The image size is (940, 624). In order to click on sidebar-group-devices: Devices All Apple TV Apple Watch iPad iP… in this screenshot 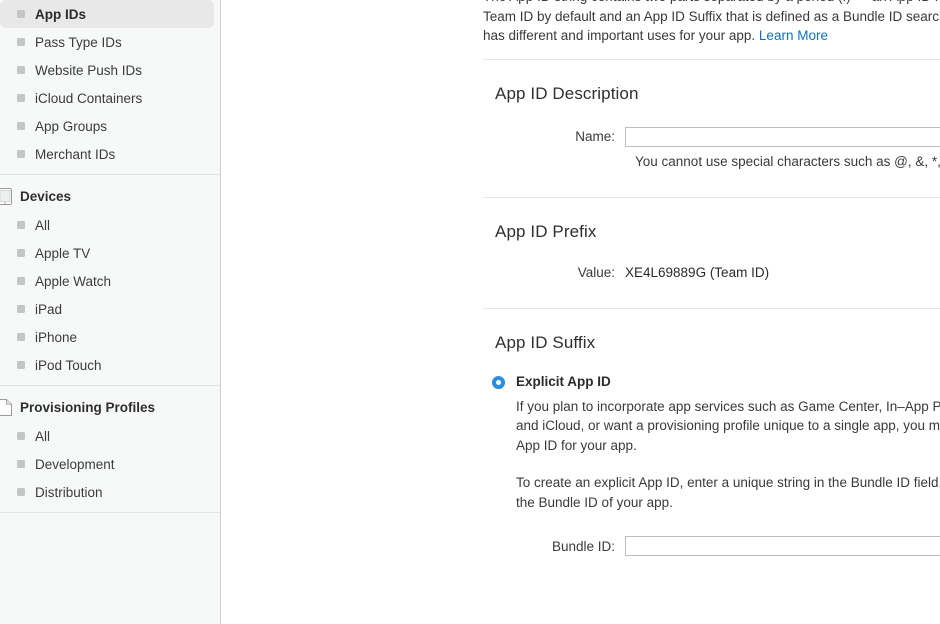, I will do `click(110, 280)`.